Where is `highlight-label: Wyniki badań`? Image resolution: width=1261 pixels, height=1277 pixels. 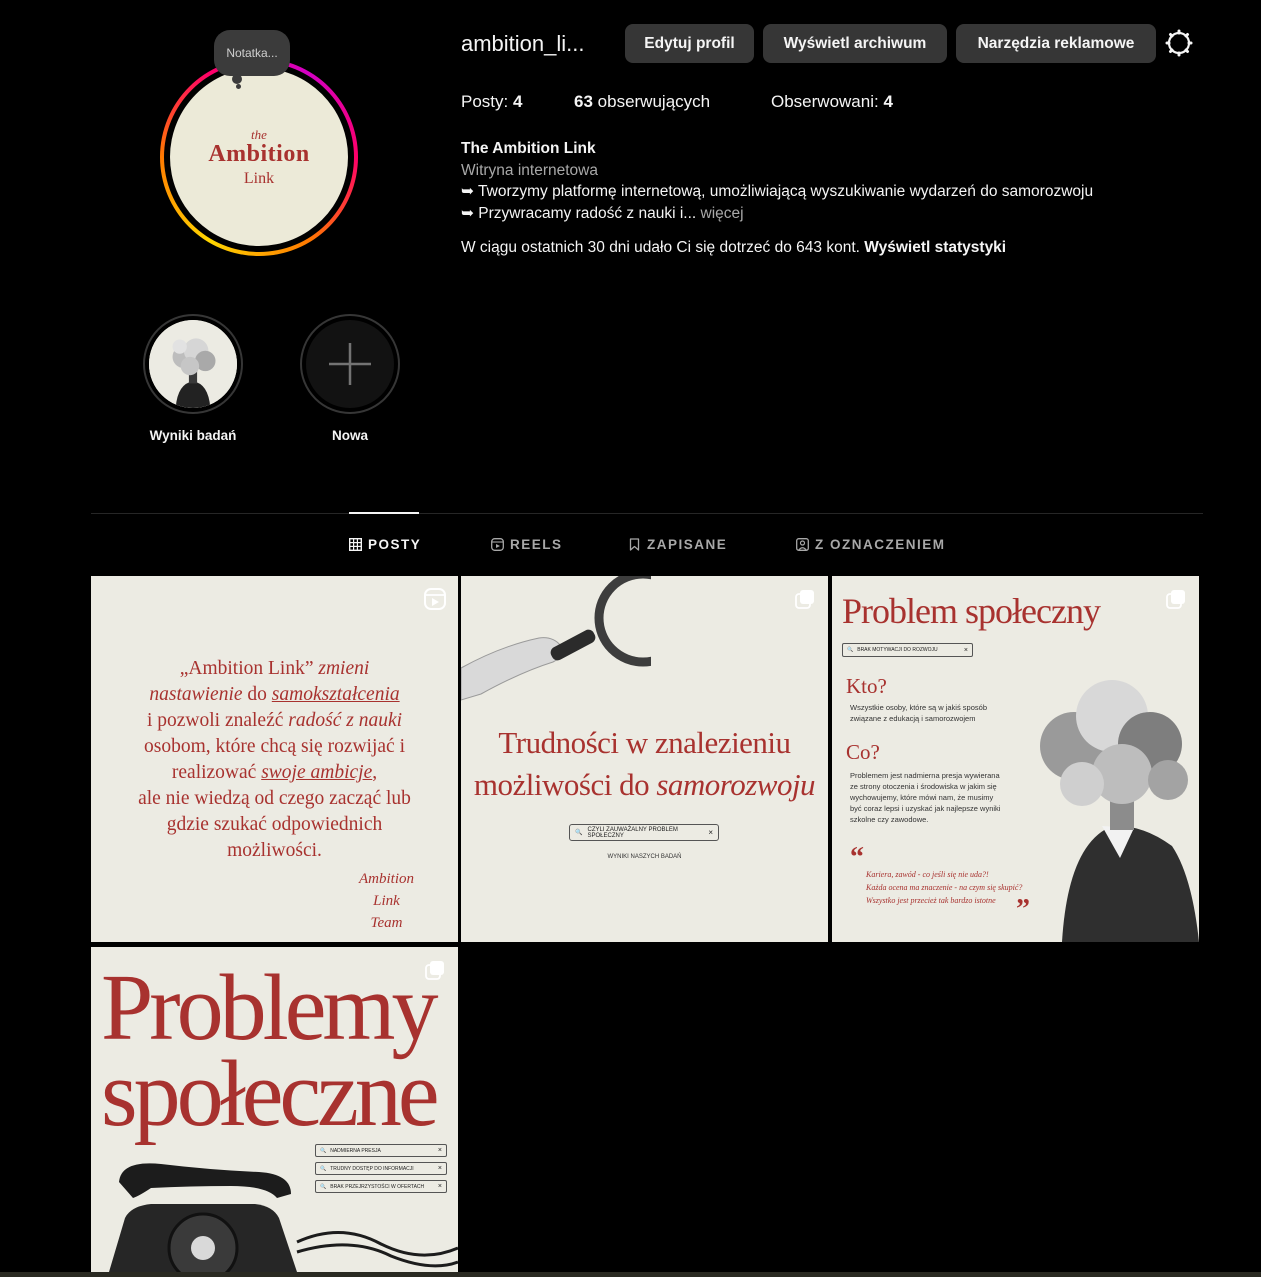 highlight-label: Wyniki badań is located at coordinates (193, 435).